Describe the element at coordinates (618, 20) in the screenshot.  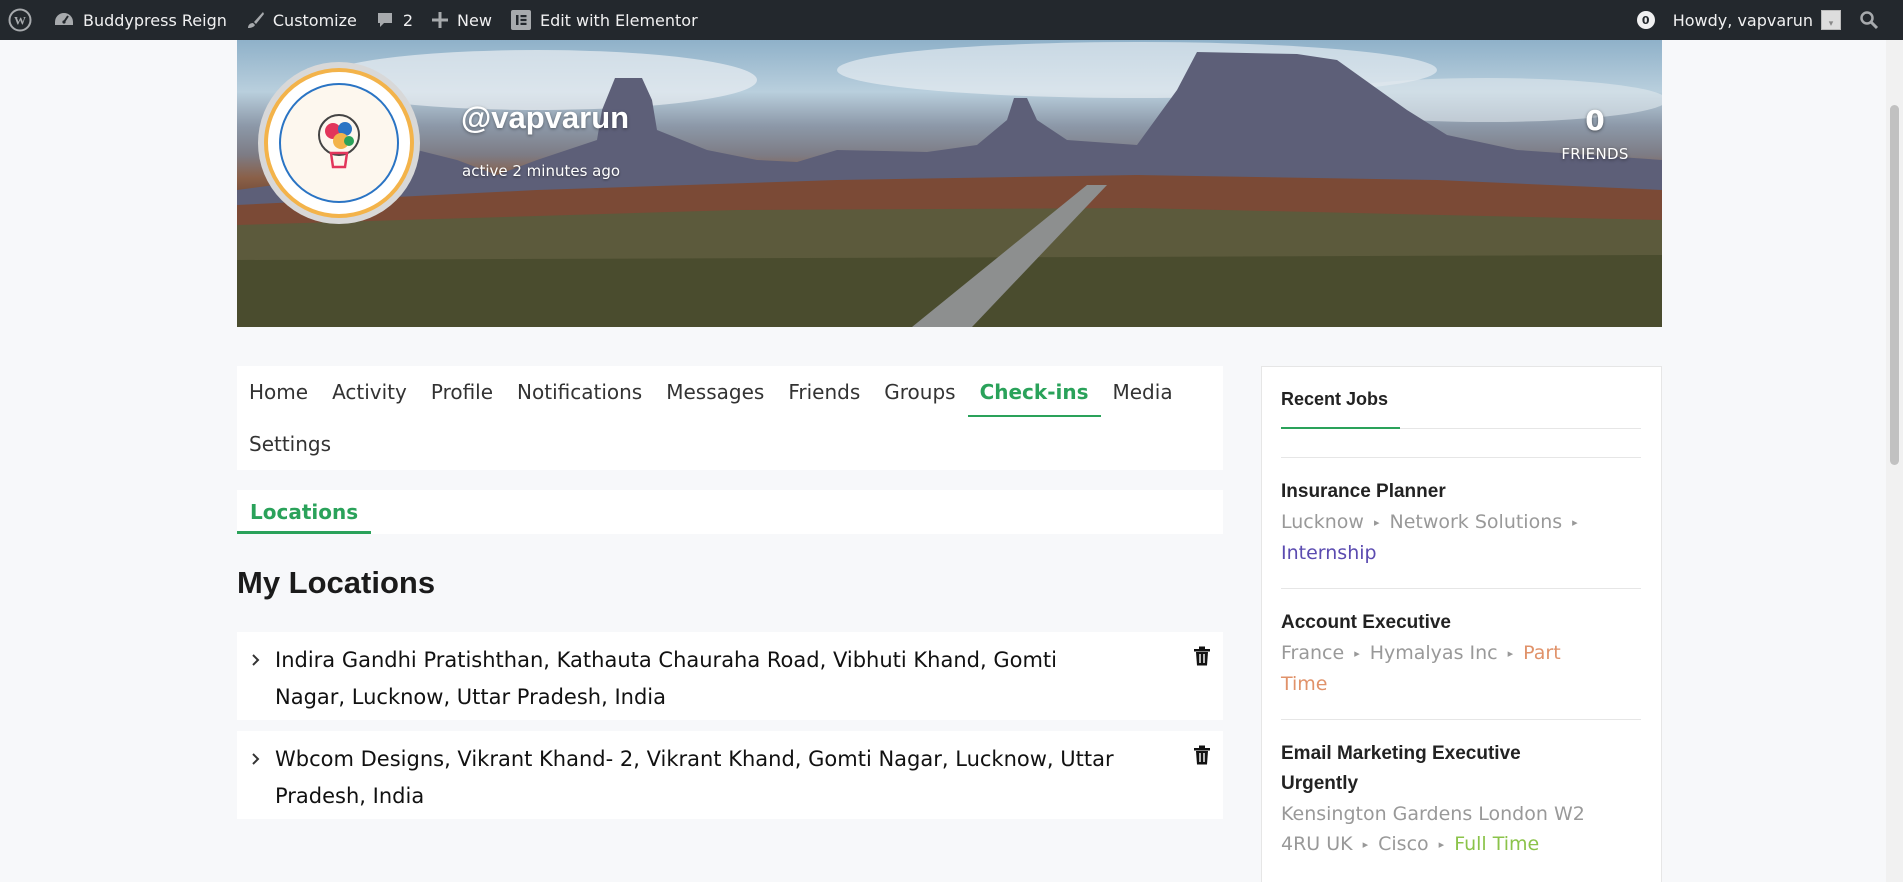
I see `elementor-label: Edit with Elementor` at that location.